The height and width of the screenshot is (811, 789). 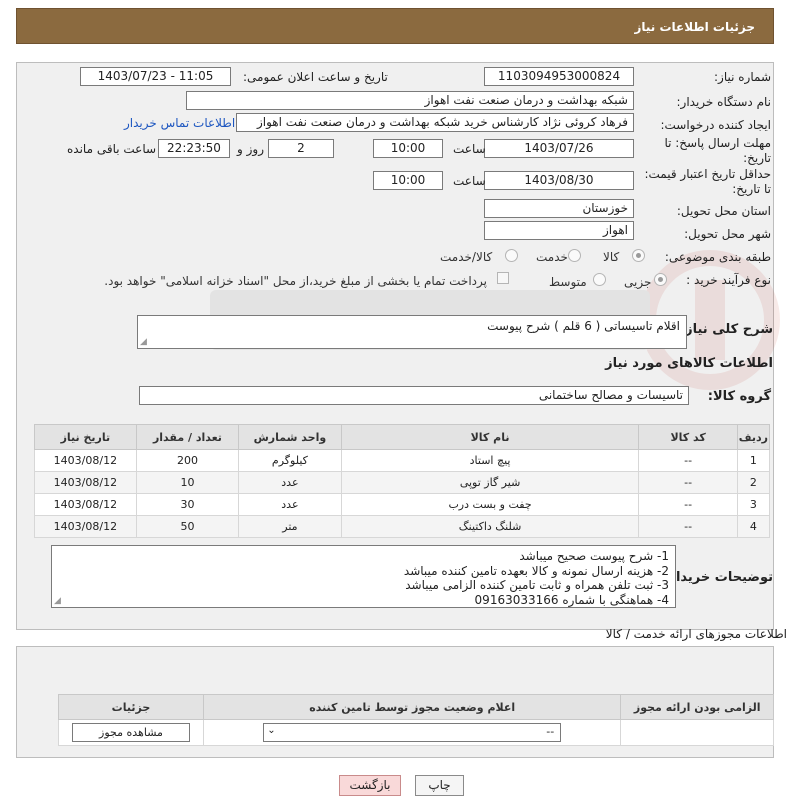 I want to click on license-status-value: --, so click(x=550, y=731).